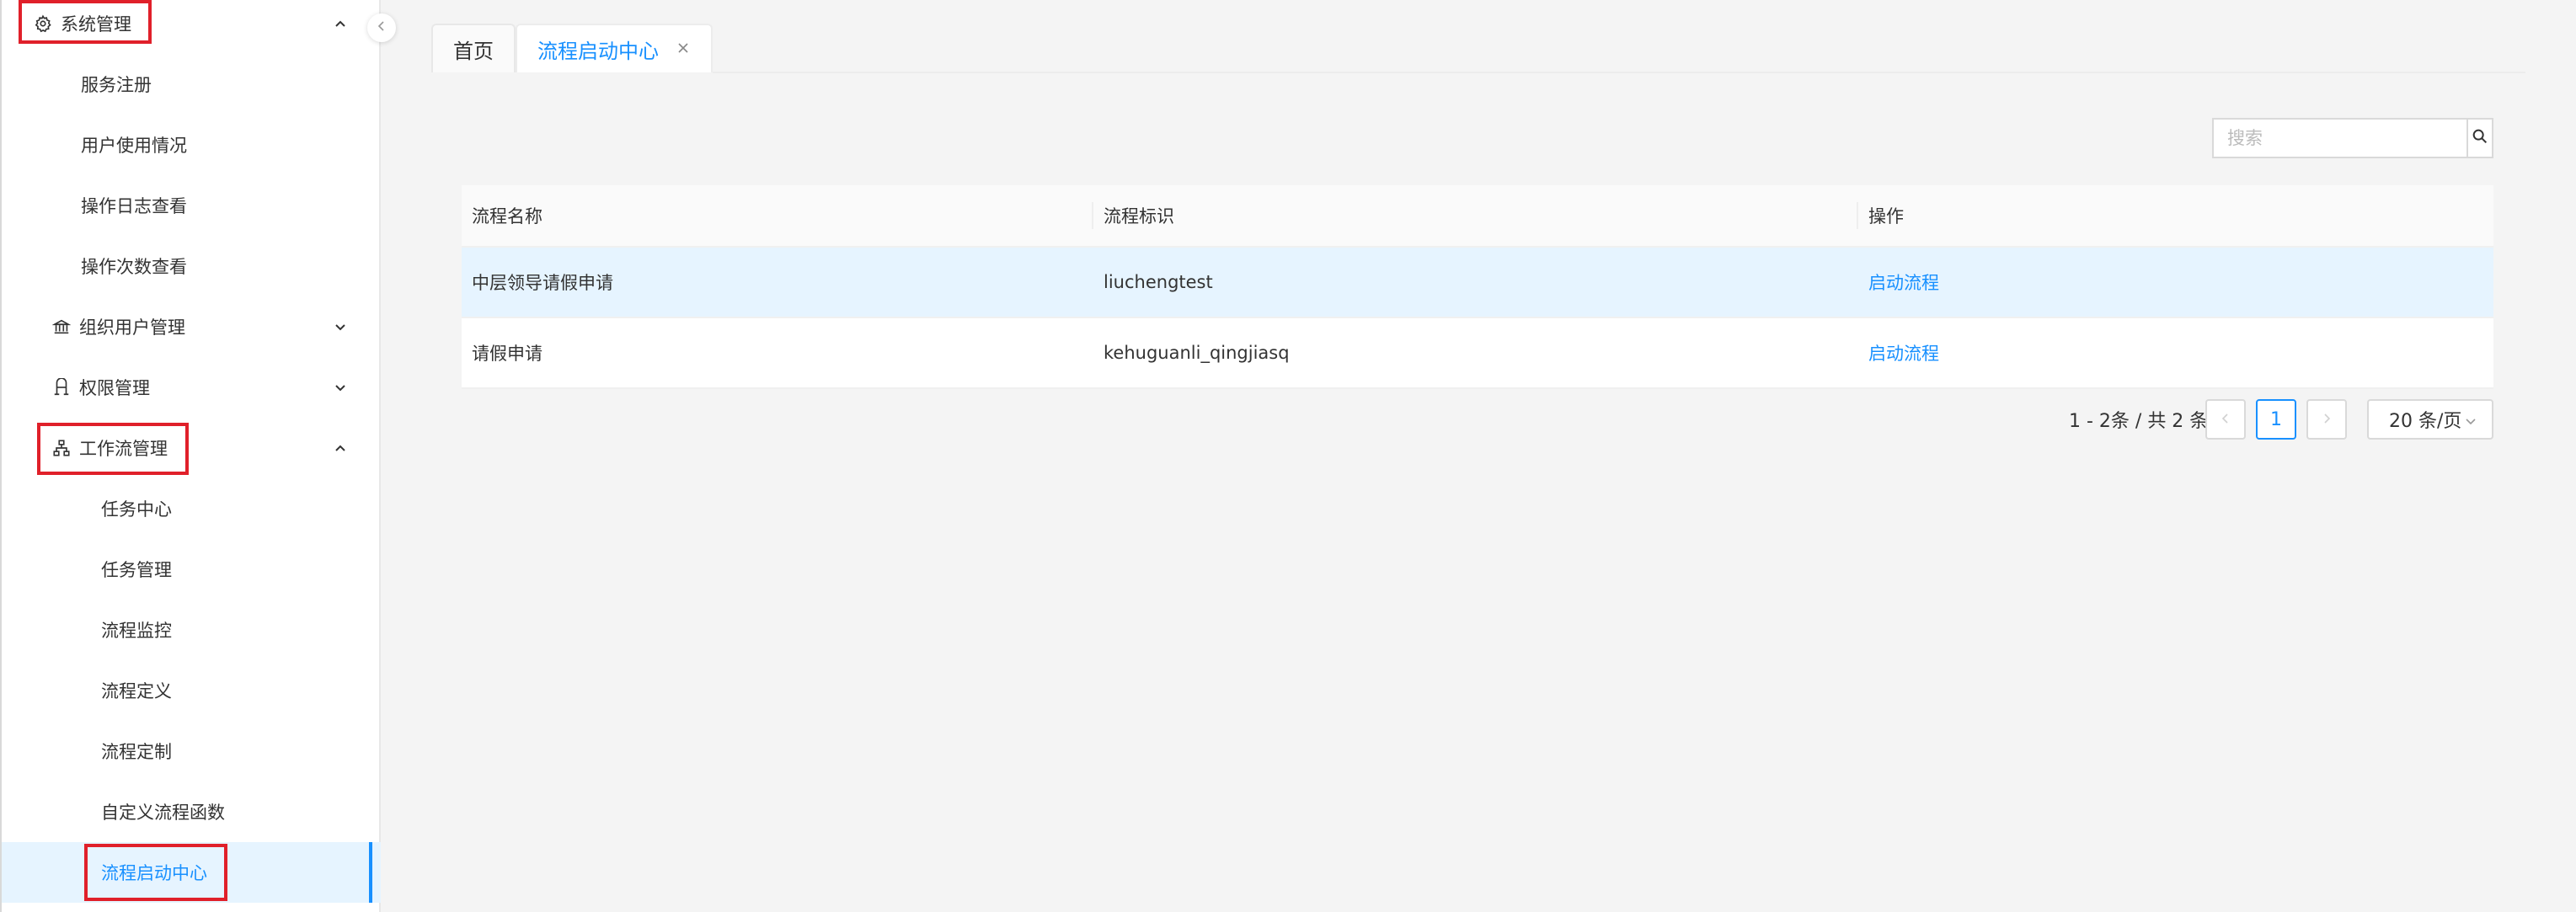 Image resolution: width=2576 pixels, height=912 pixels. What do you see at coordinates (191, 690) in the screenshot?
I see `sidebar-item-process-definition: 流程定义` at bounding box center [191, 690].